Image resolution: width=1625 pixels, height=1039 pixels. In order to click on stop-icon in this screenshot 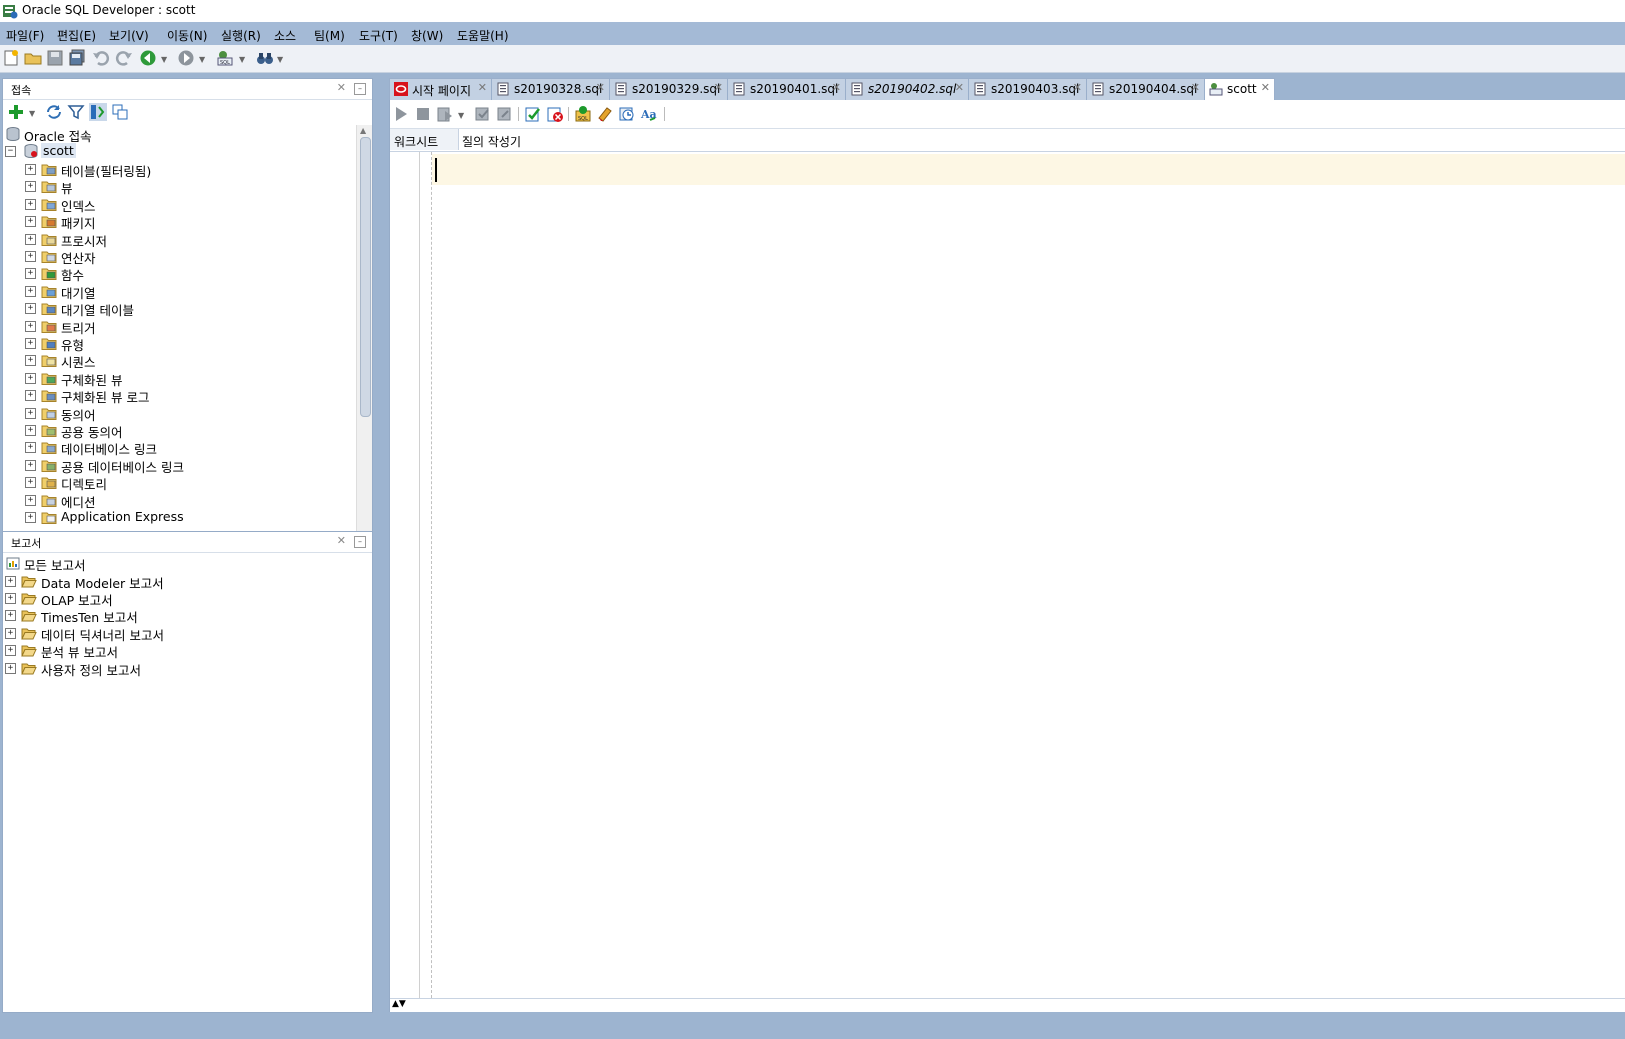, I will do `click(423, 114)`.